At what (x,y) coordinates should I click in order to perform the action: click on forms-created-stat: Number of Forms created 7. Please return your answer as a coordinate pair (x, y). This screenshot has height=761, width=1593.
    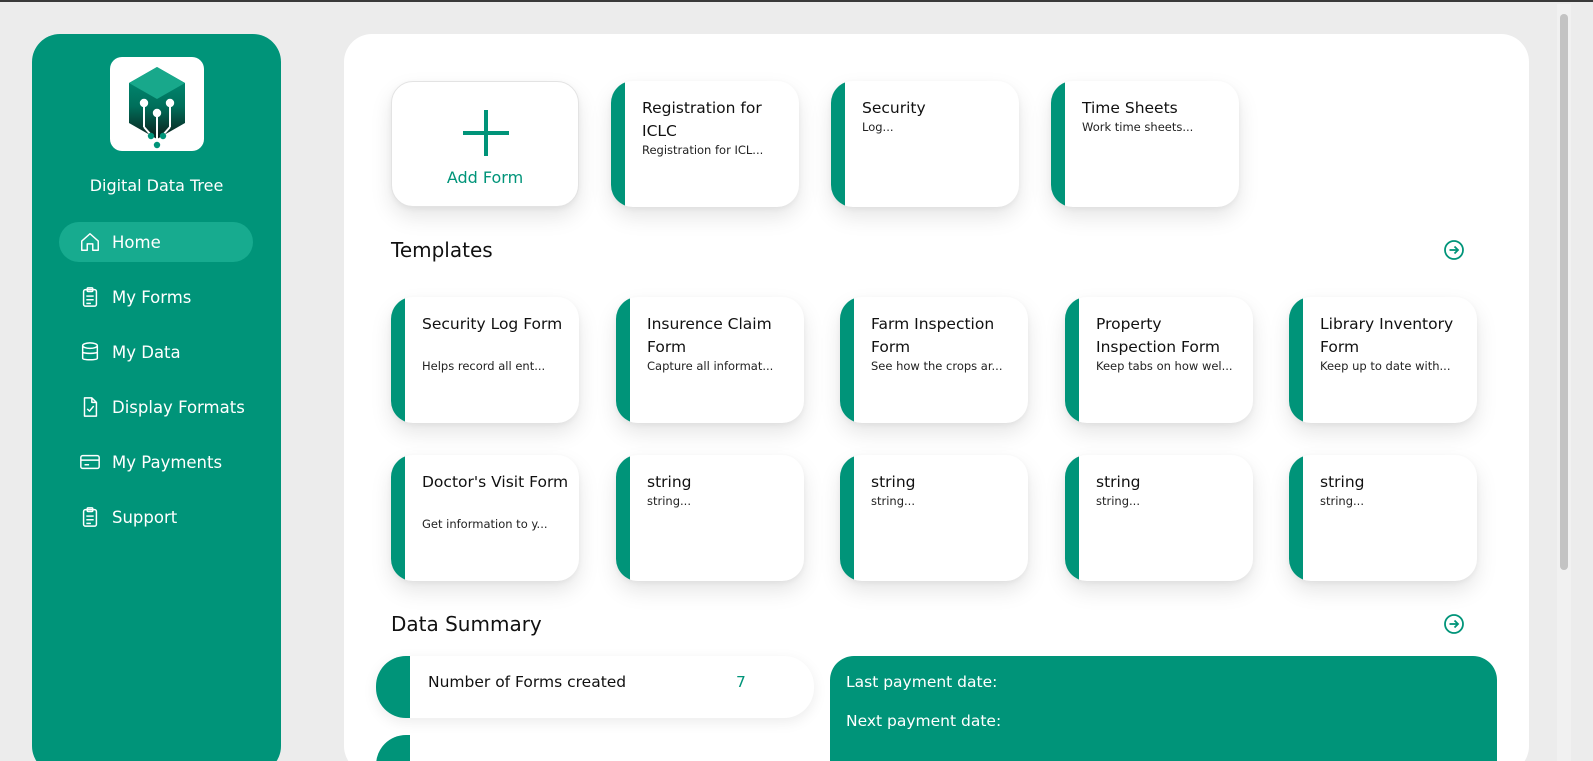
    Looking at the image, I should click on (595, 687).